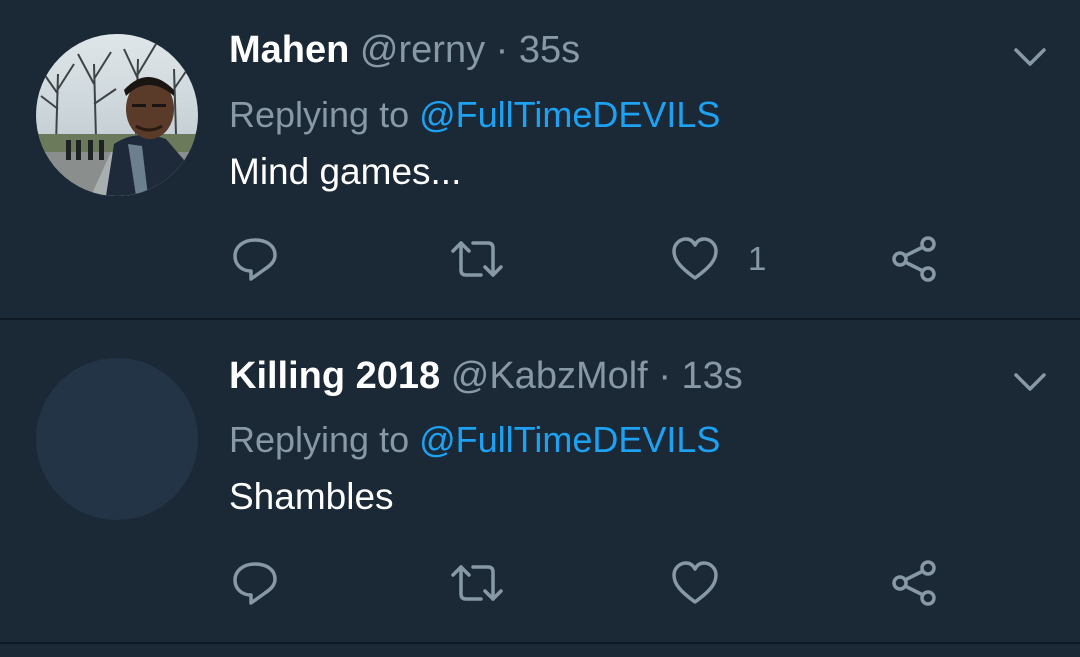 The image size is (1080, 657). I want to click on tweet-header: Killing 2018 @KabzMolf · 13s, so click(486, 376).